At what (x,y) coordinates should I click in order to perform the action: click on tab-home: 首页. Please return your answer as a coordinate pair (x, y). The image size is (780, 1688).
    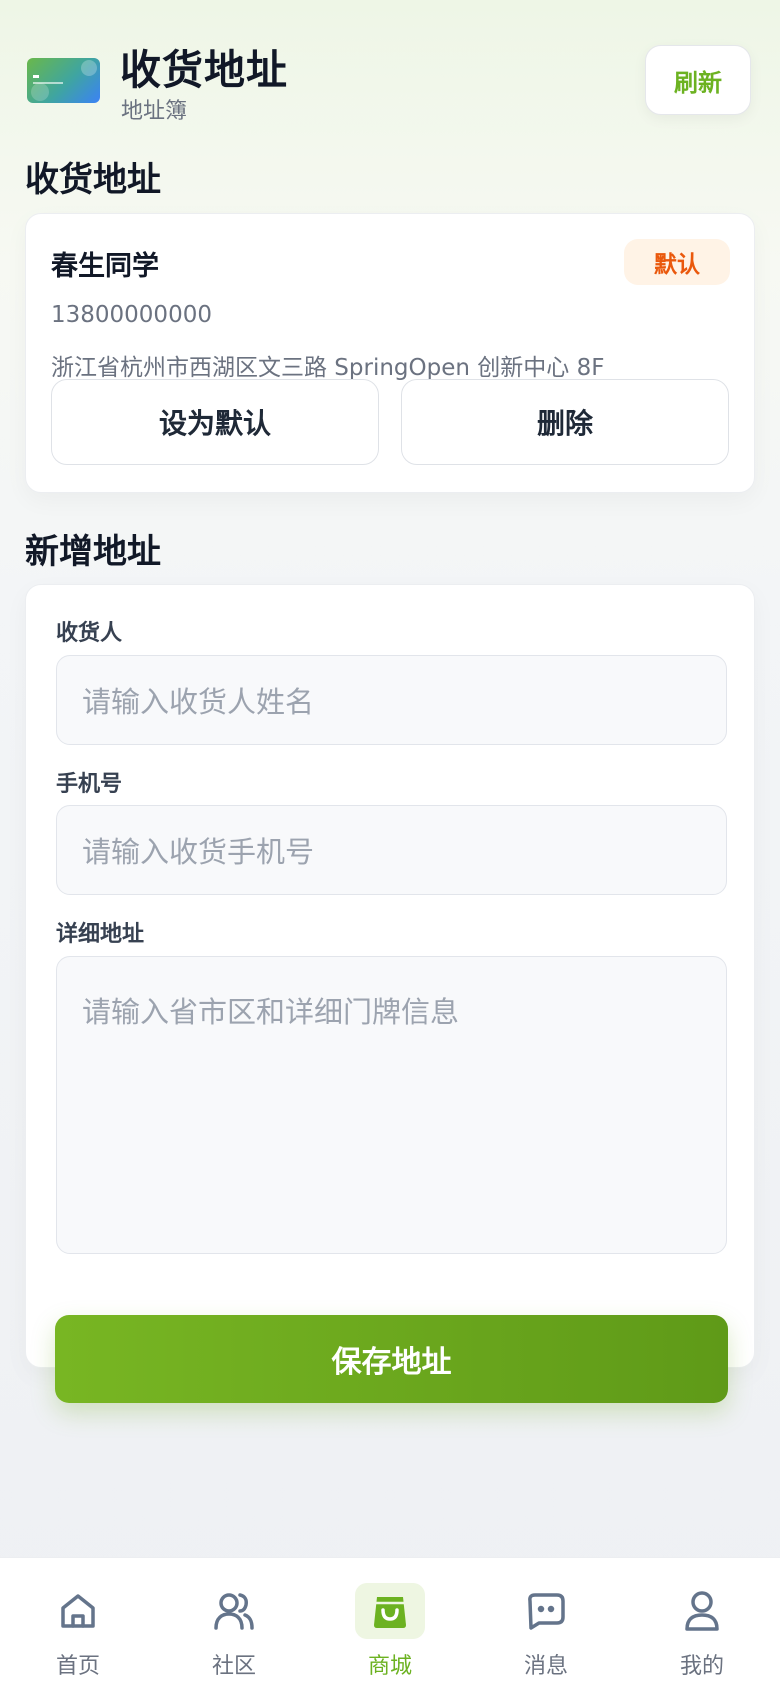
    Looking at the image, I should click on (78, 1623).